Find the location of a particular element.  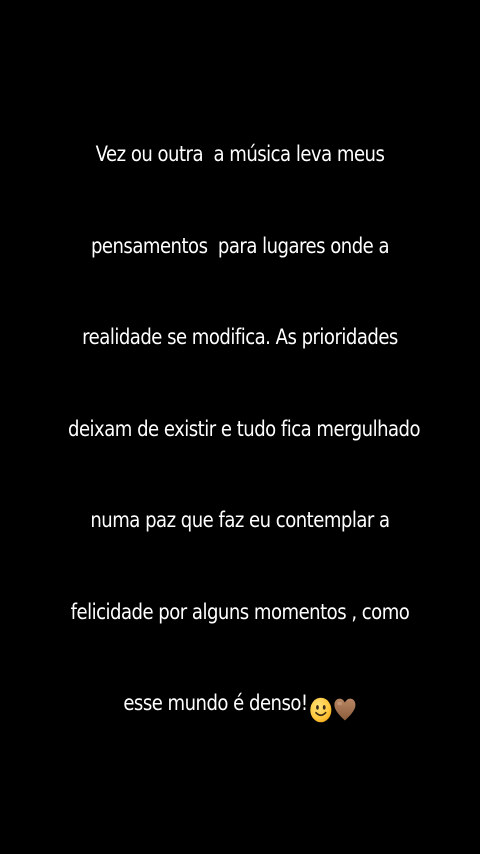

story-text-line: felicidade por alguns momentos , como is located at coordinates (240, 611).